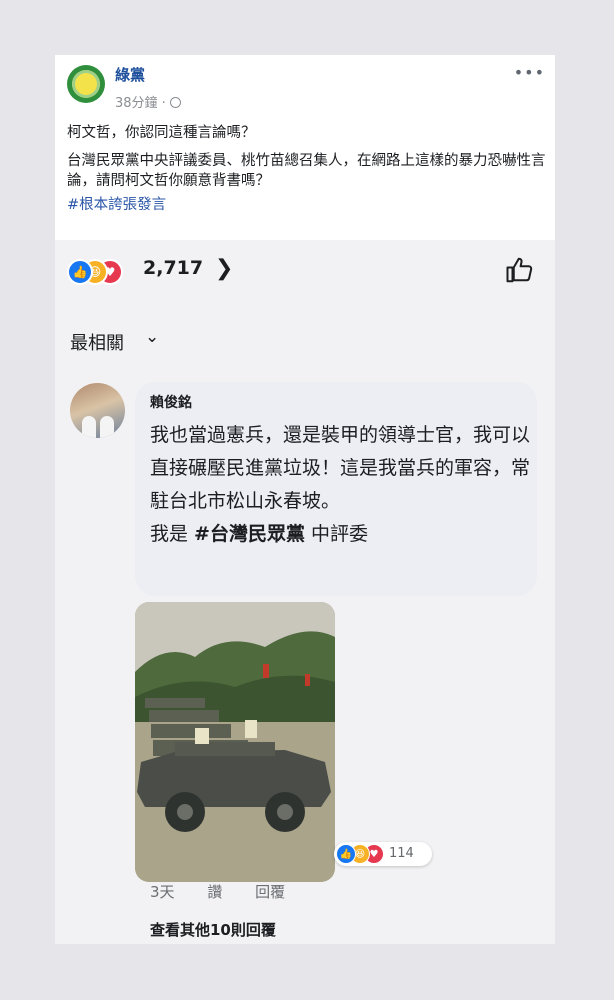  I want to click on comment-like-button: 讚, so click(214, 892).